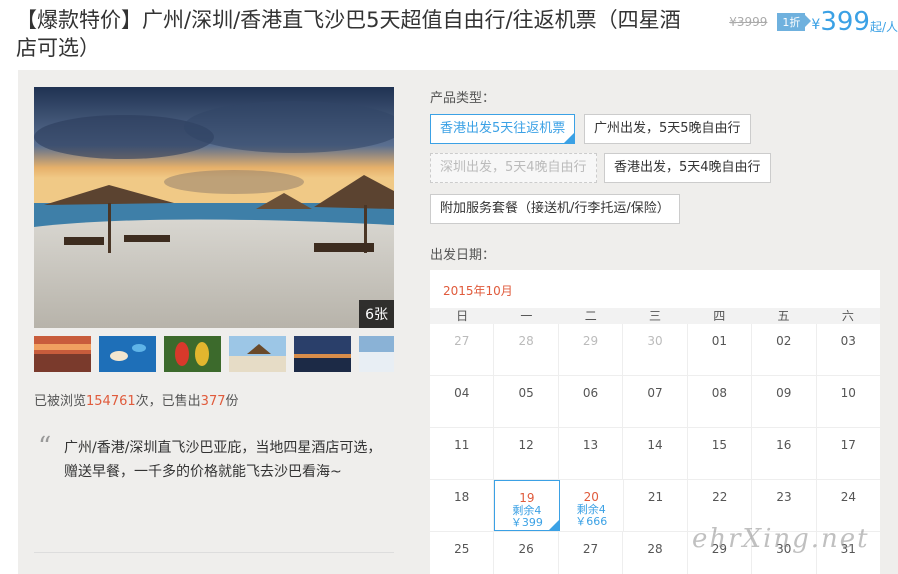  What do you see at coordinates (478, 291) in the screenshot?
I see `calendar-month: 2015年10月` at bounding box center [478, 291].